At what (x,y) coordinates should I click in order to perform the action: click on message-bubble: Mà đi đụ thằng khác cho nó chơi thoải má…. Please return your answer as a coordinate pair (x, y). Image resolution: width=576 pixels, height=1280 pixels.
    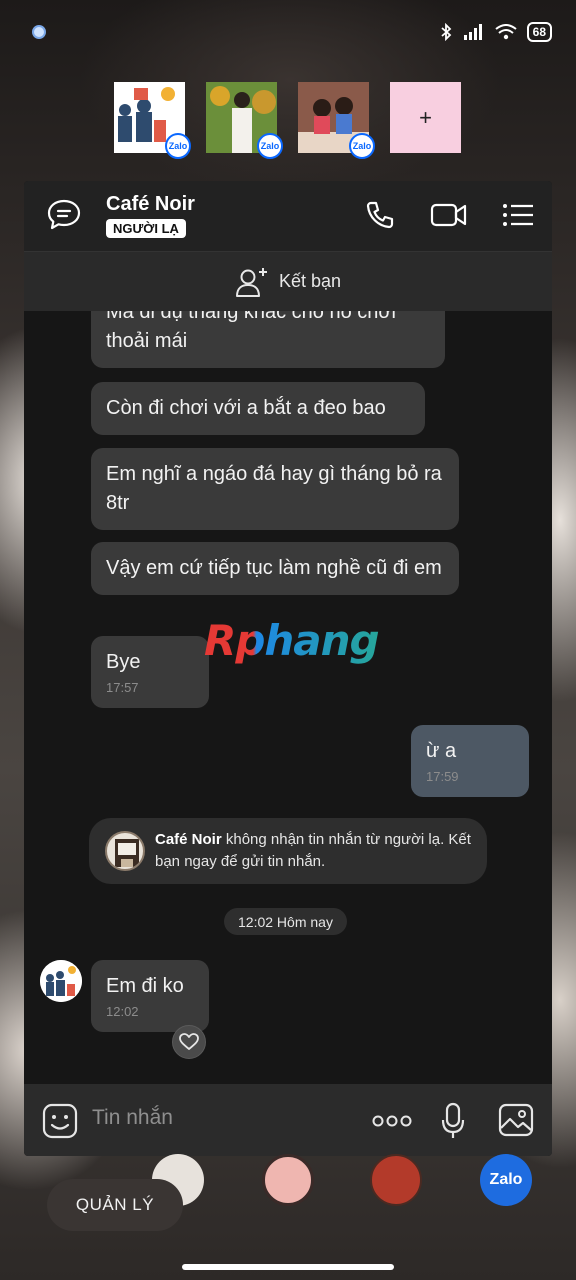
    Looking at the image, I should click on (268, 339).